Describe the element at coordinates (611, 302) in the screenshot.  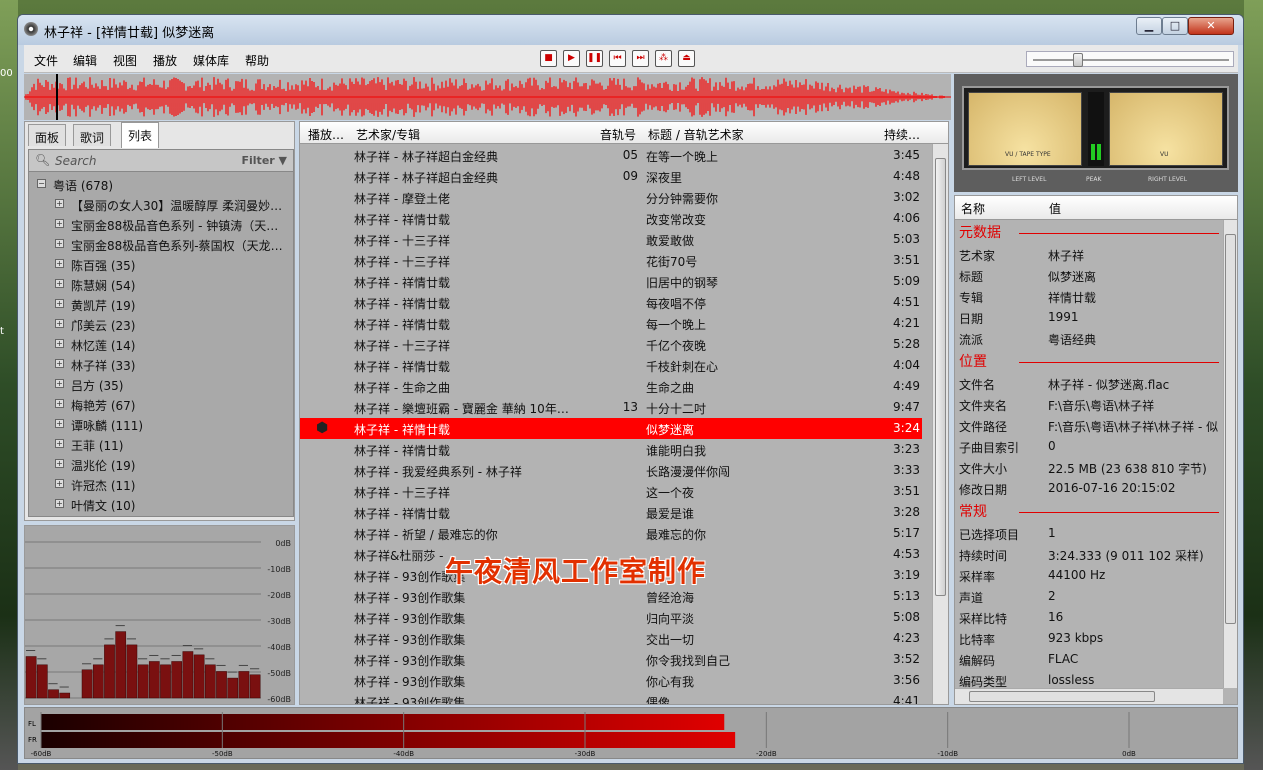
I see `playlist-row: 林子祥 - 祥情廿载 每夜唱不停 4:51` at that location.